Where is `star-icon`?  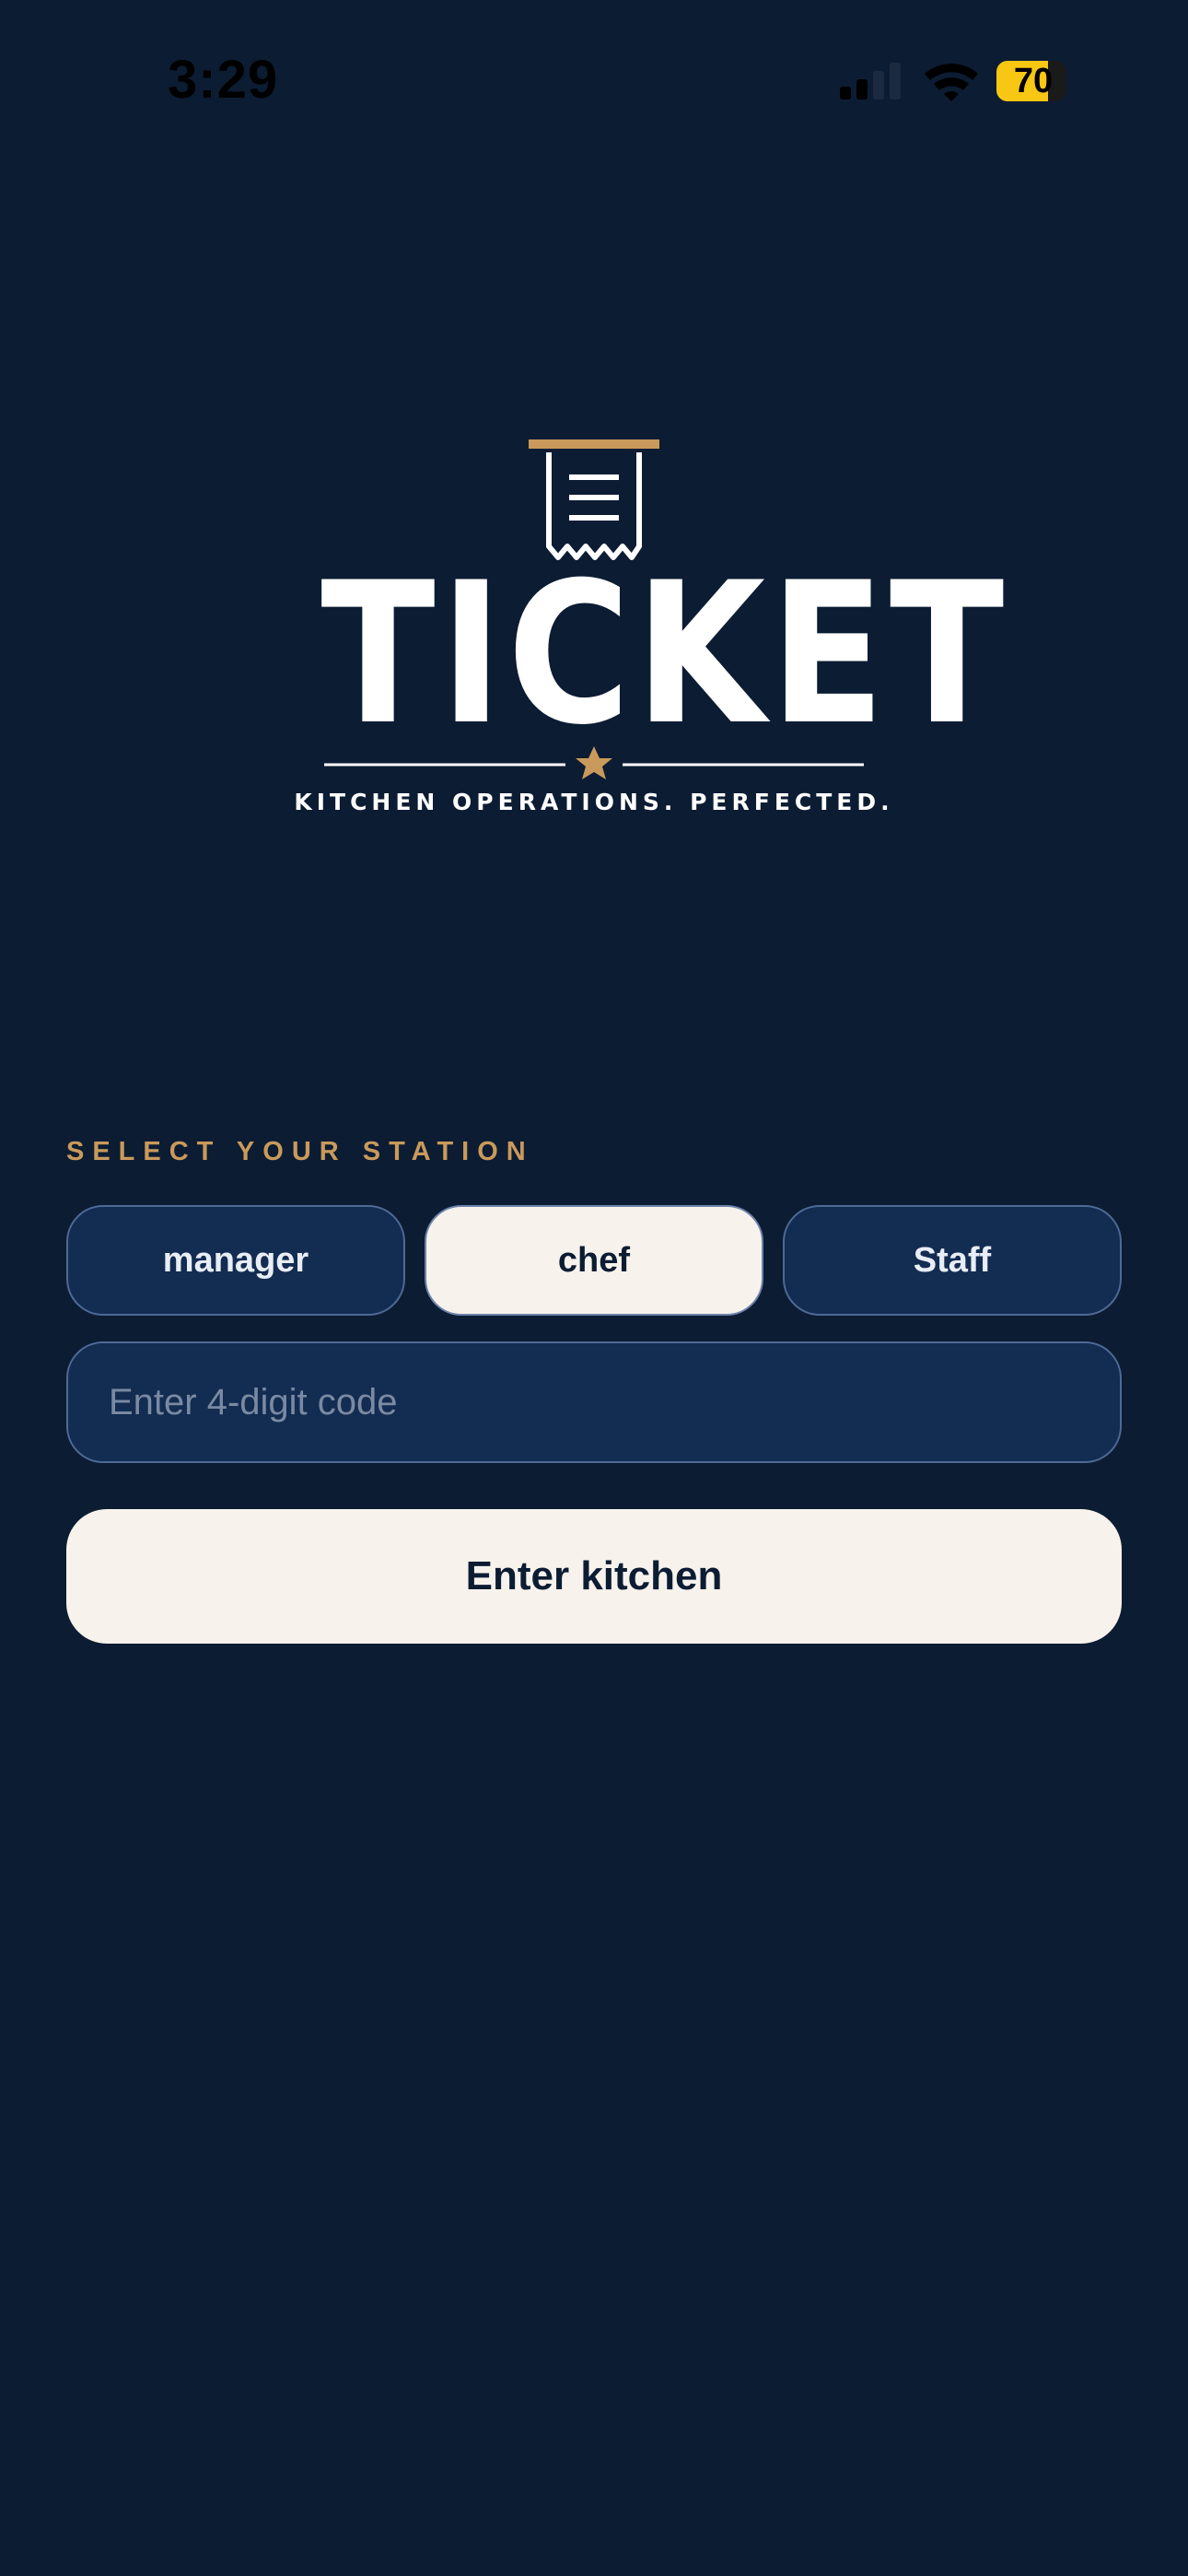
star-icon is located at coordinates (594, 762).